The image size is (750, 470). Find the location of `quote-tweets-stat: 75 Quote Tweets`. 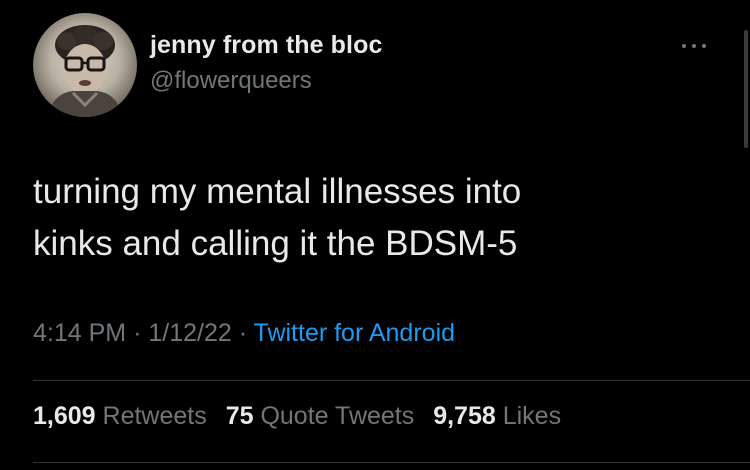

quote-tweets-stat: 75 Quote Tweets is located at coordinates (320, 416).